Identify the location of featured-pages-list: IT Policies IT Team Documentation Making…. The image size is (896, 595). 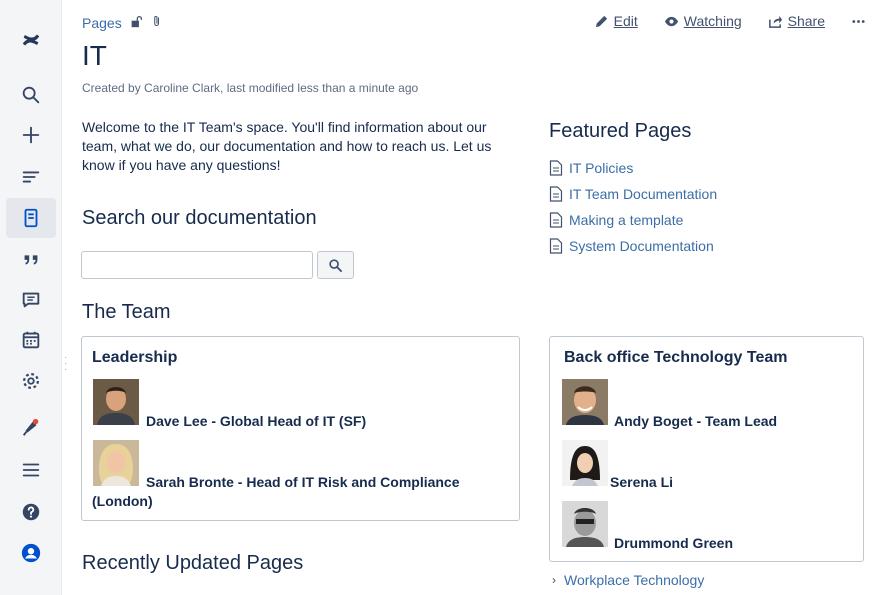
(633, 207).